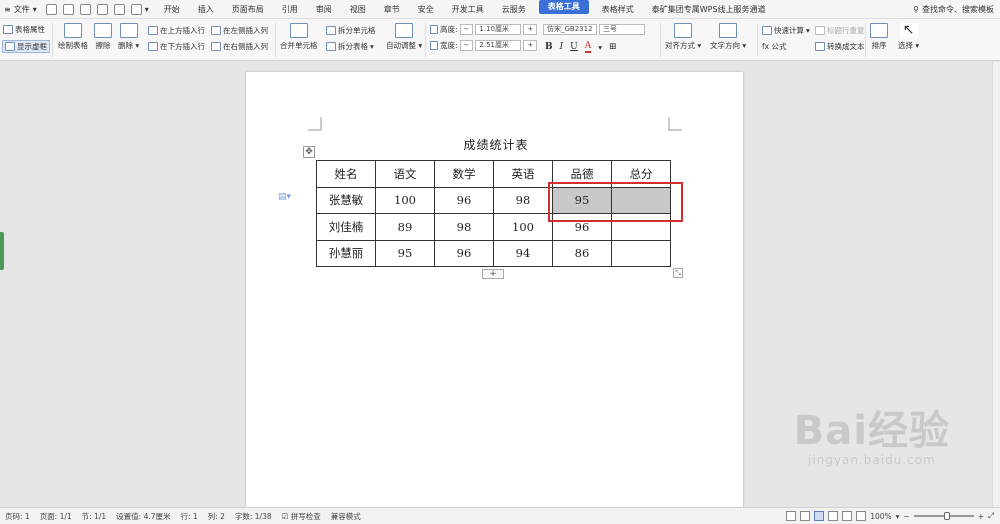 This screenshot has width=1000, height=524. What do you see at coordinates (906, 516) in the screenshot?
I see `zoom-out-icon: −` at bounding box center [906, 516].